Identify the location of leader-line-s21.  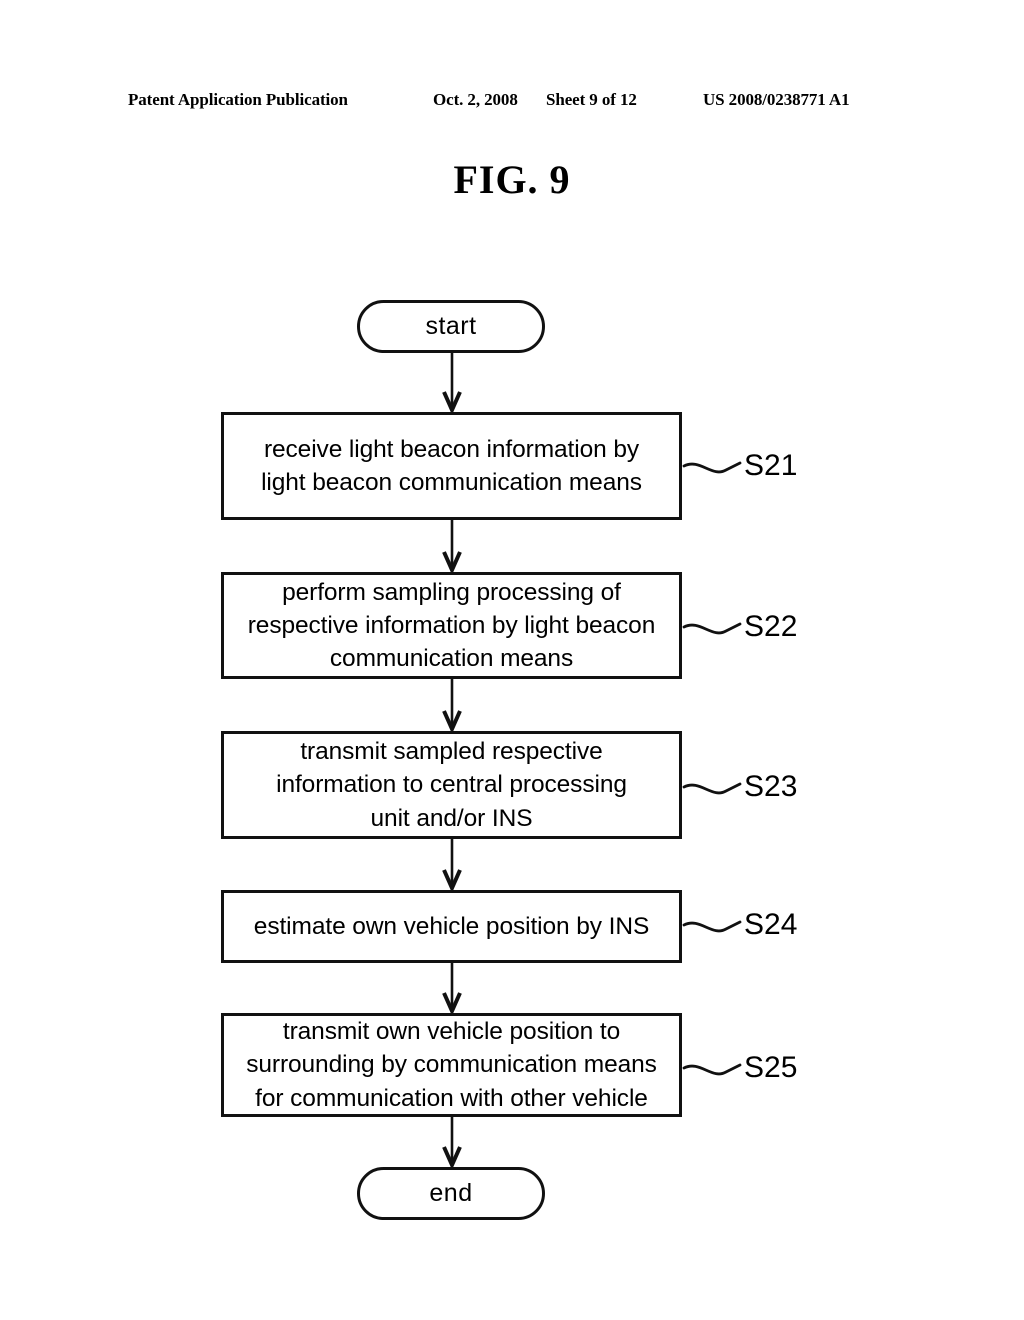
(712, 467).